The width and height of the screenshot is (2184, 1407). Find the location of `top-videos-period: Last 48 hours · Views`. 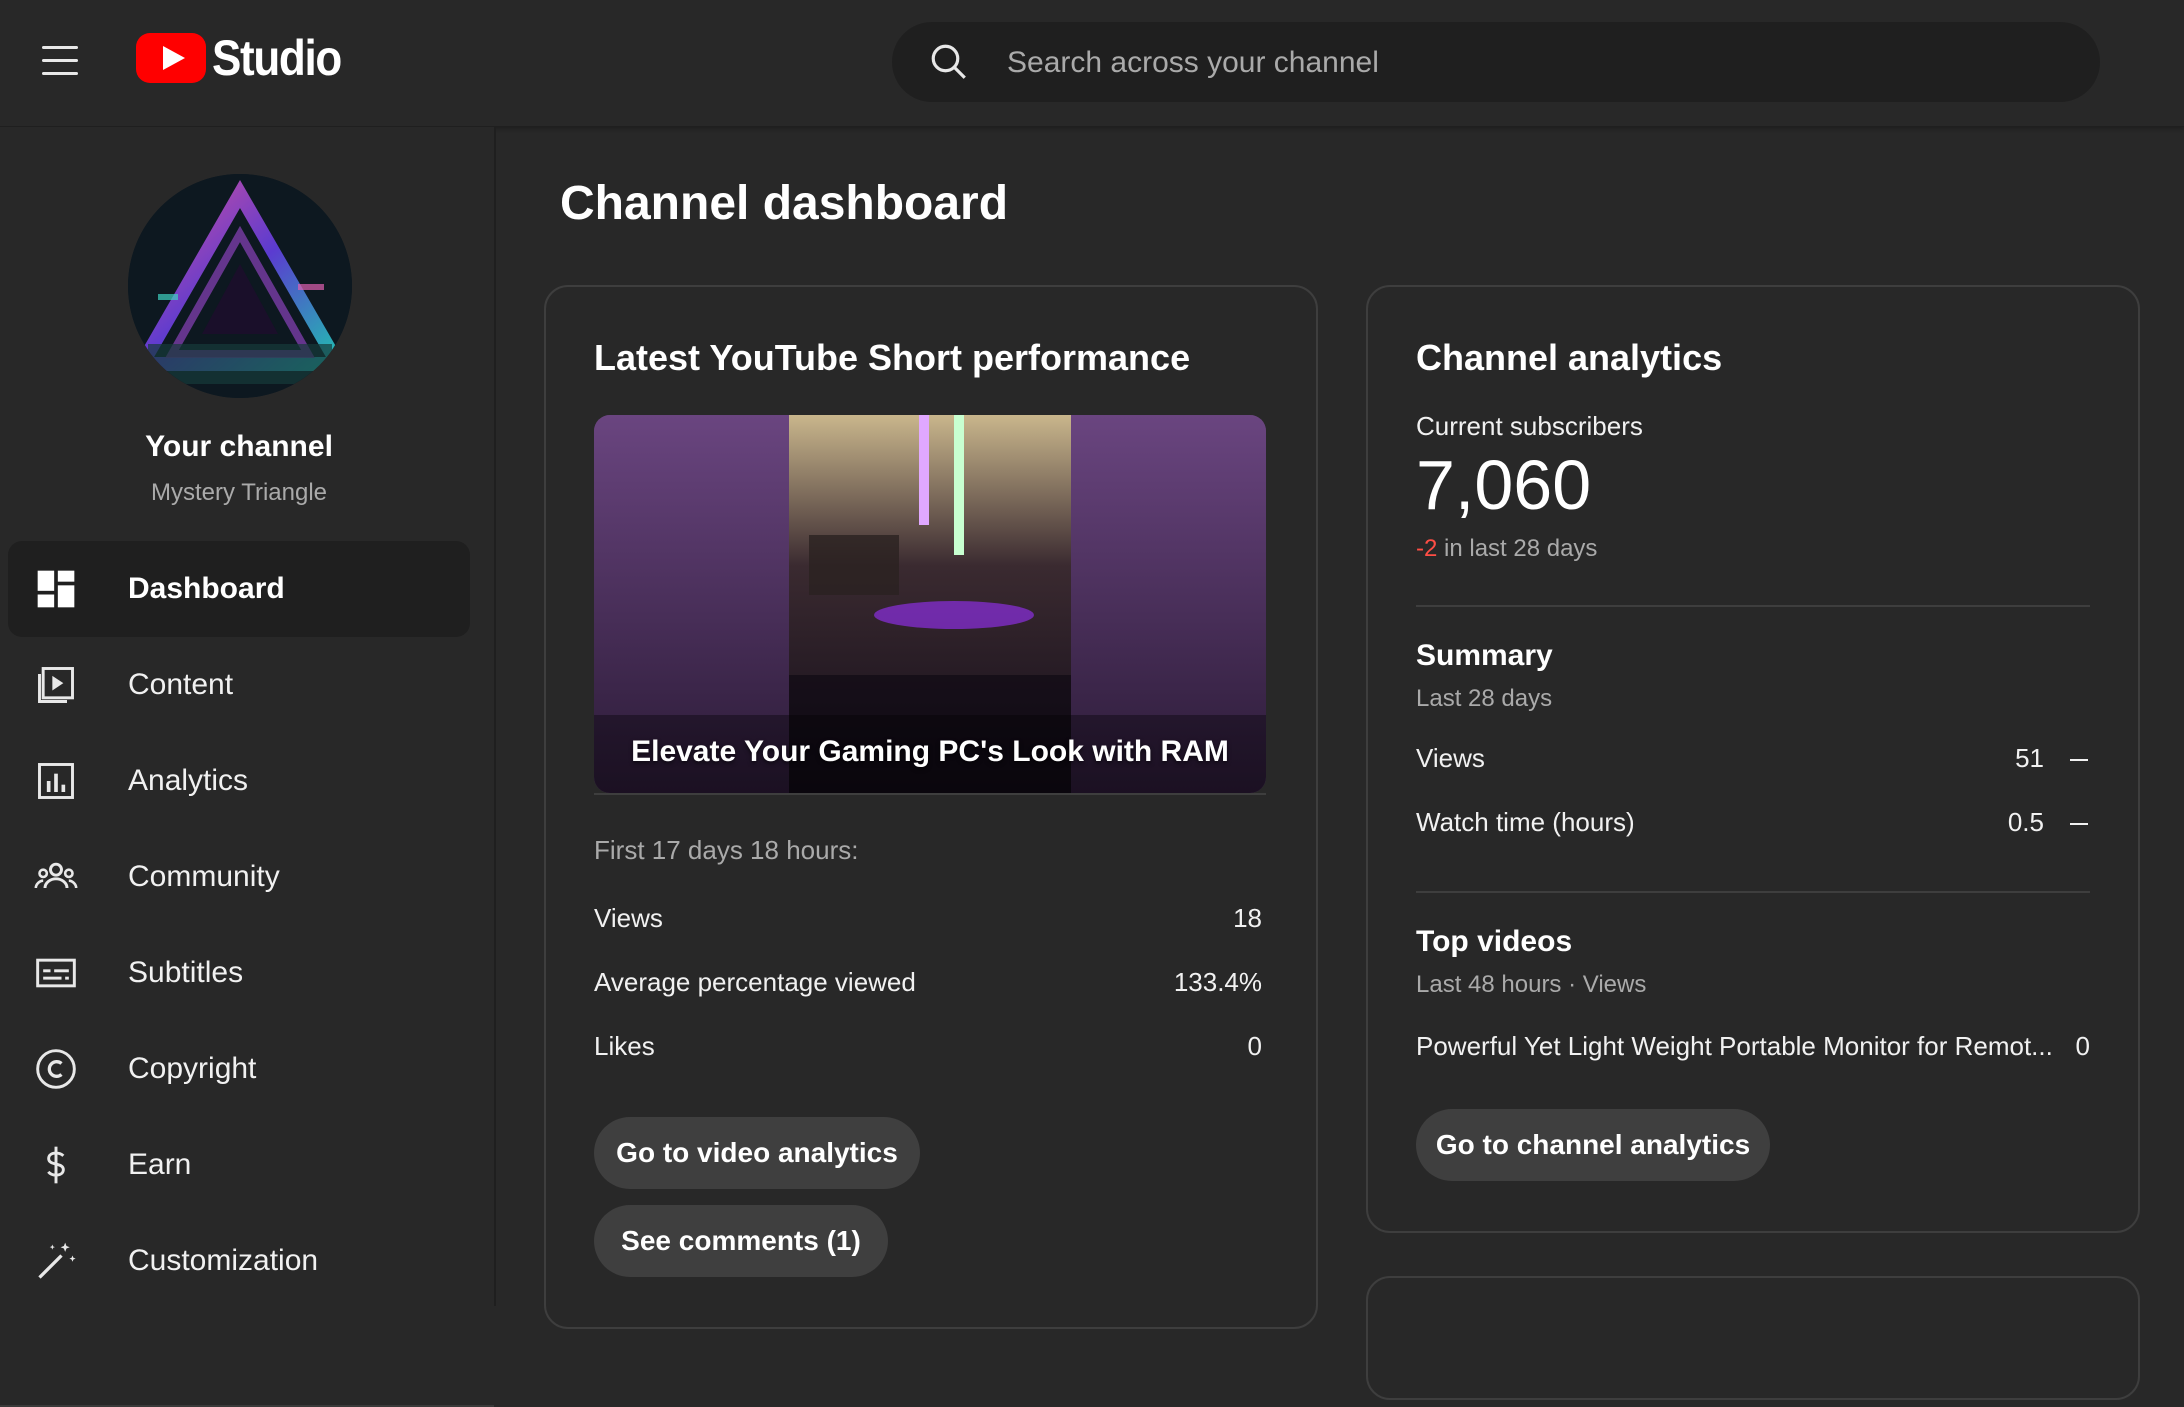

top-videos-period: Last 48 hours · Views is located at coordinates (1531, 984).